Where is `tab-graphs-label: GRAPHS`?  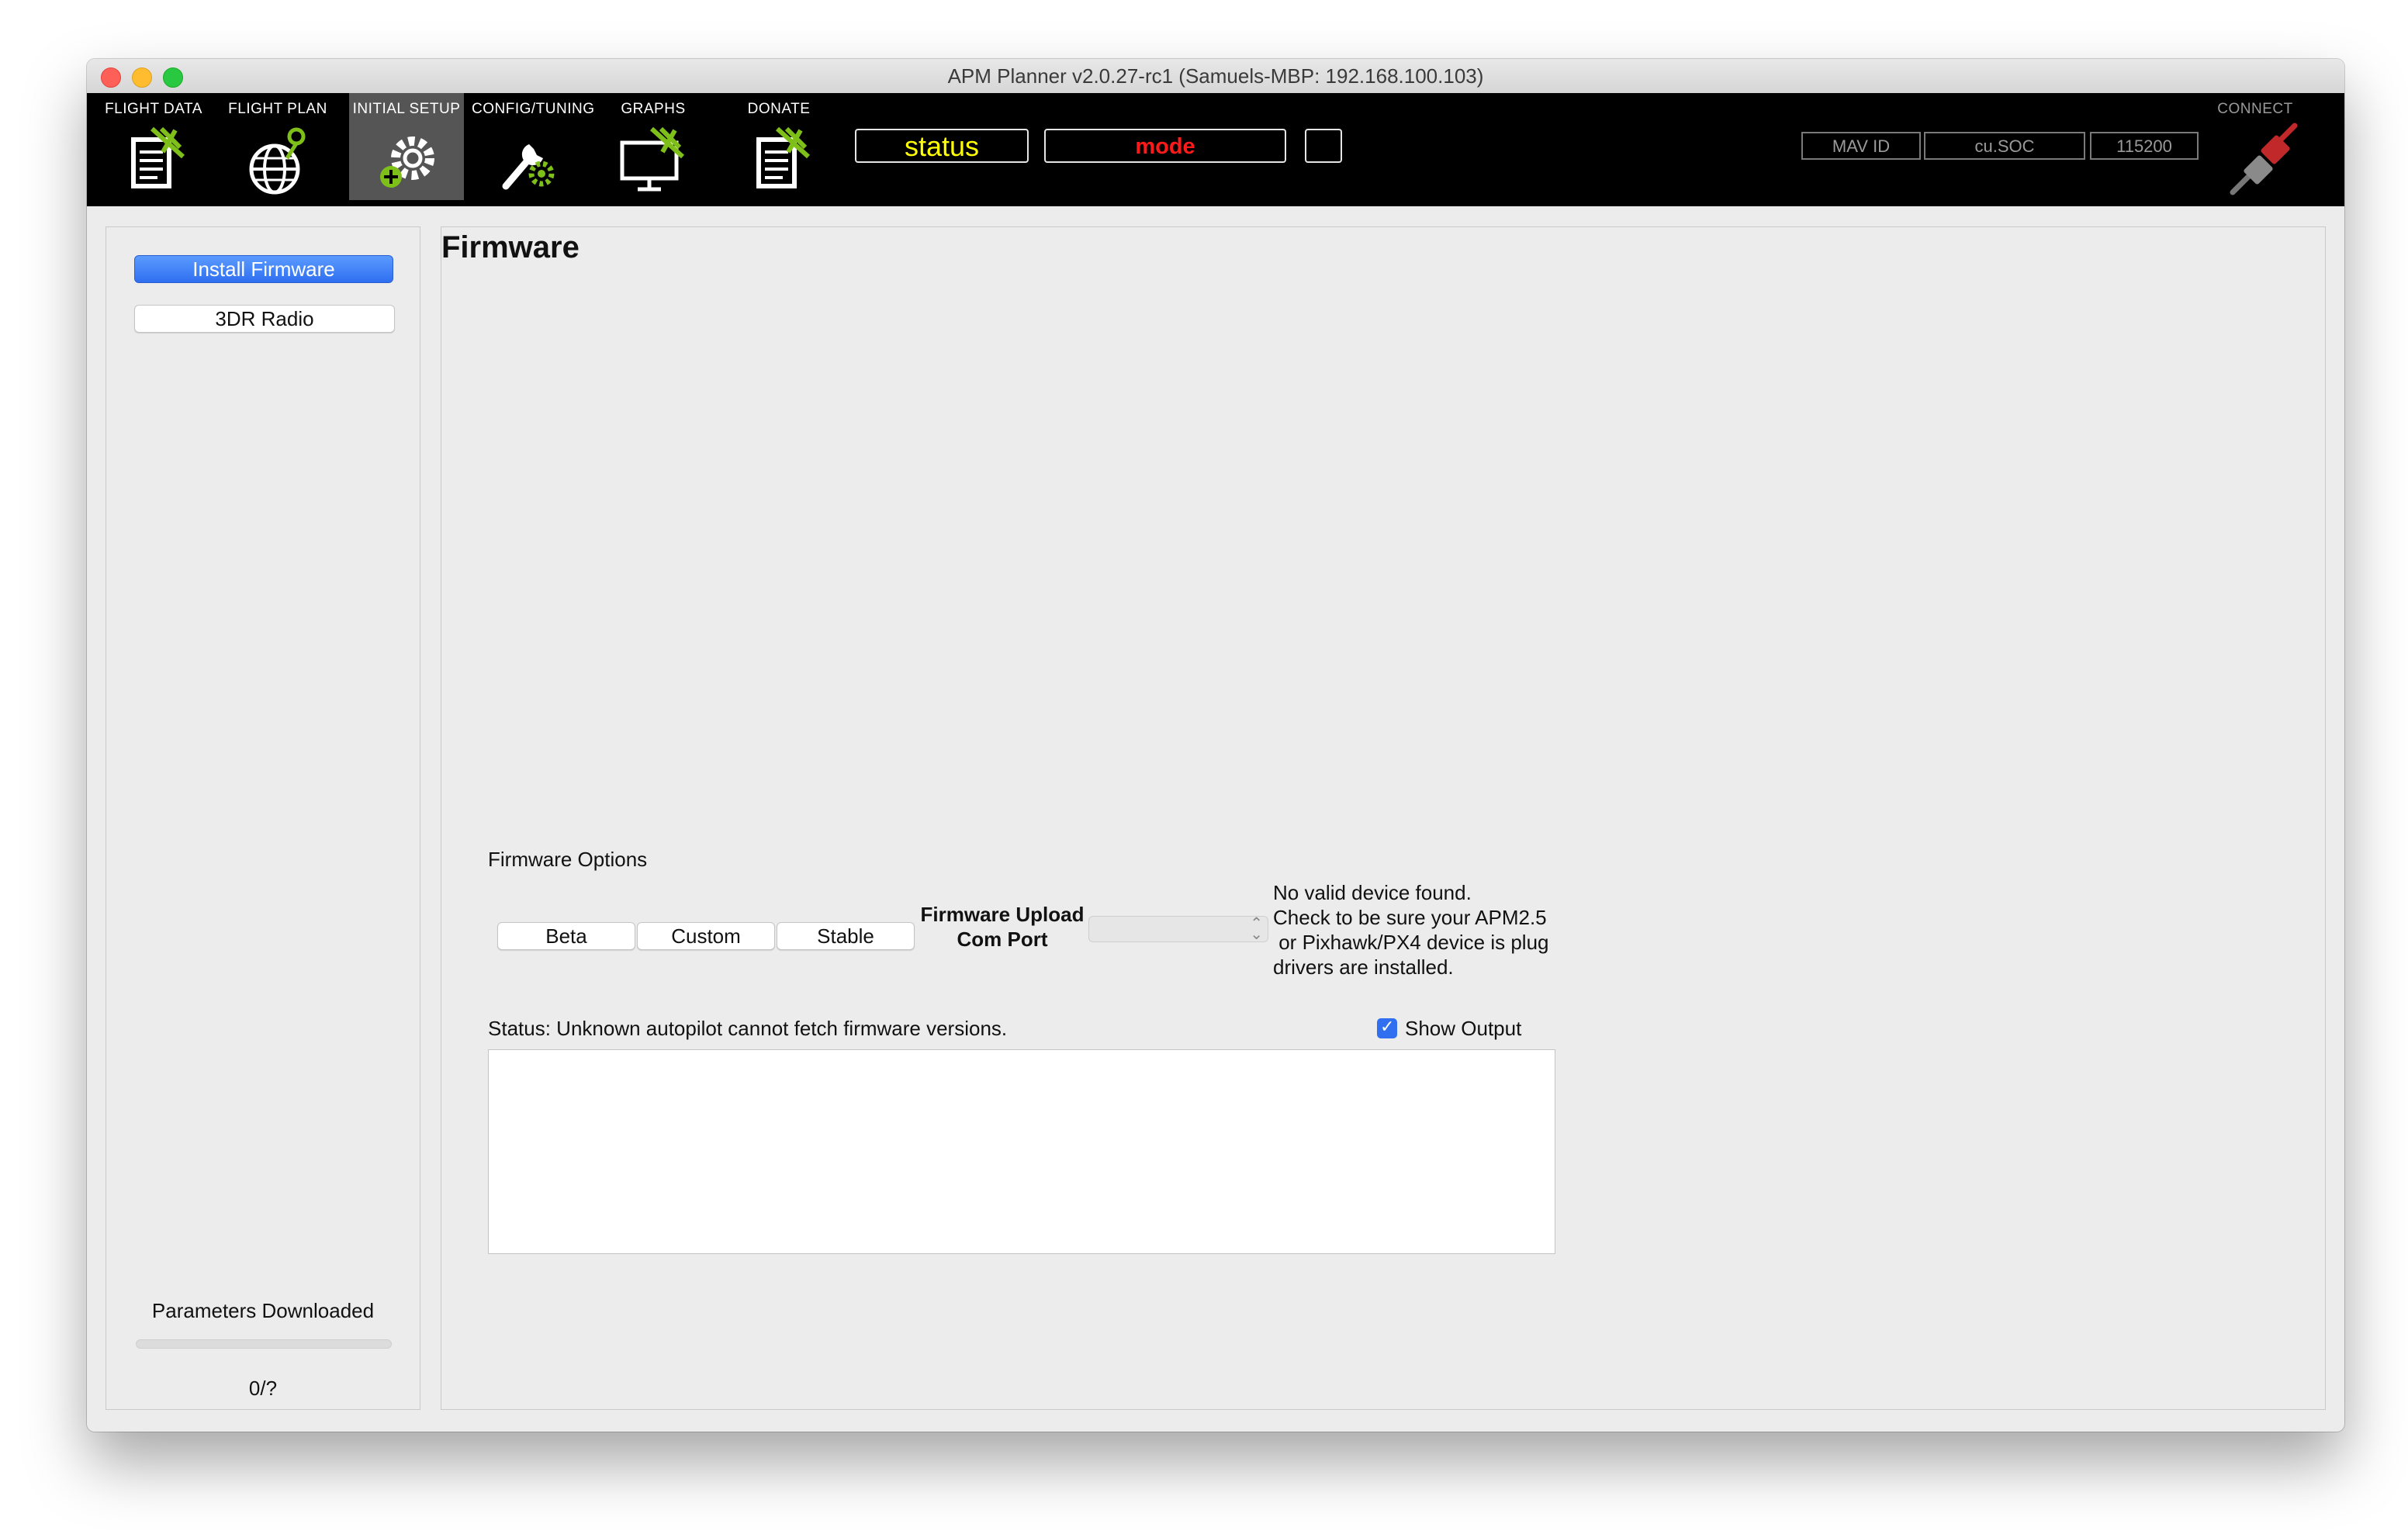 tab-graphs-label: GRAPHS is located at coordinates (653, 109).